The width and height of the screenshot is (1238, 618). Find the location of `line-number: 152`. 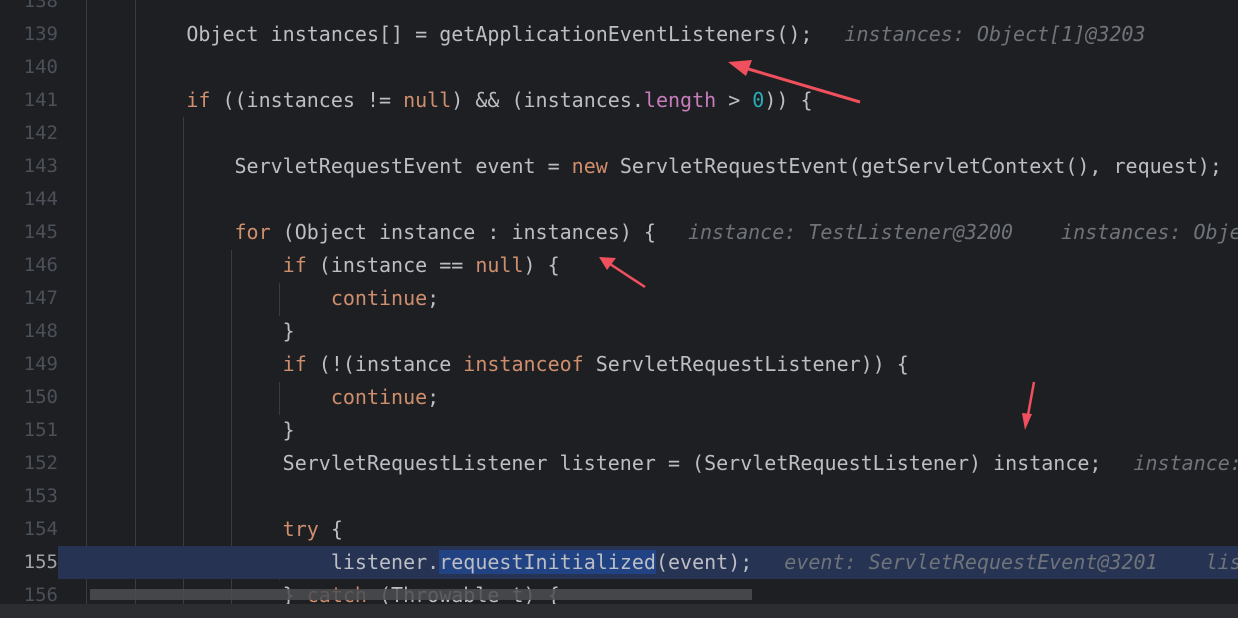

line-number: 152 is located at coordinates (29, 463).